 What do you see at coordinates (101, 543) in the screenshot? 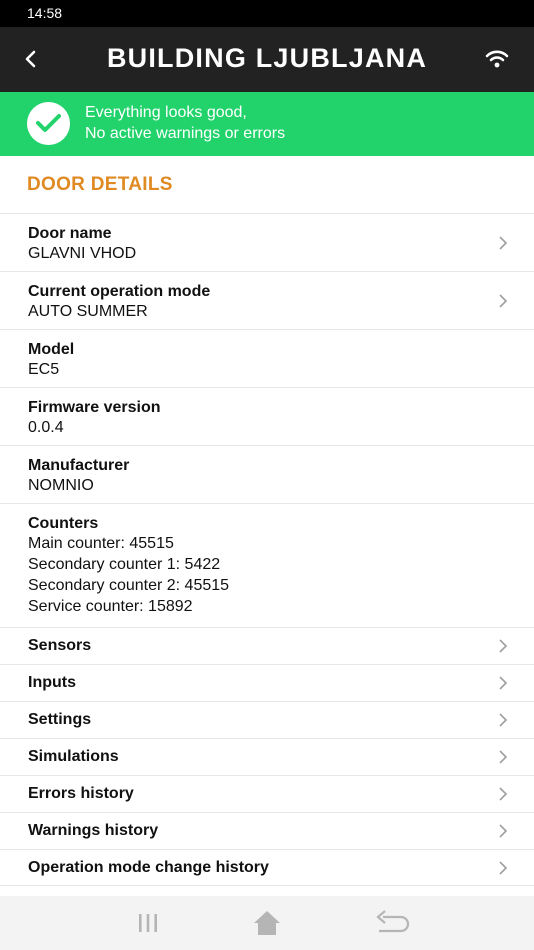
I see `main-counter: Main counter: 45515` at bounding box center [101, 543].